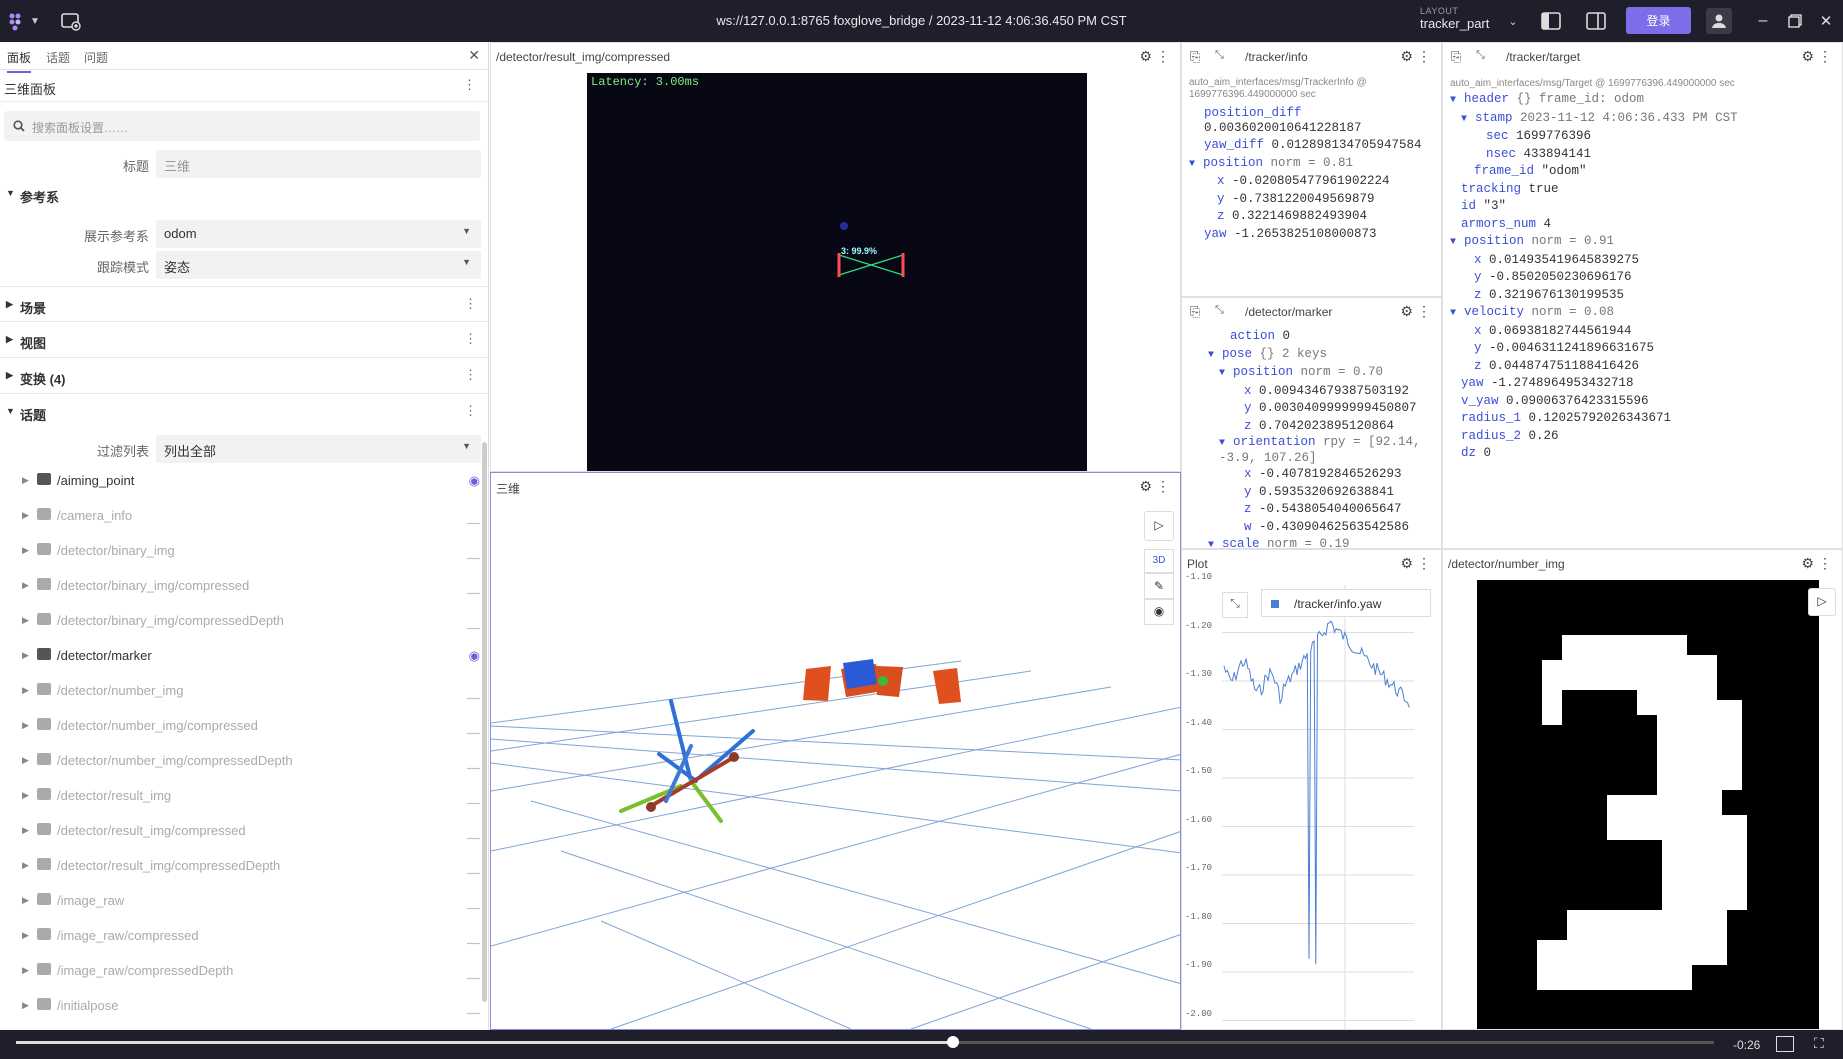  I want to click on topic-row: ▶ /detector/result_img ﹏, so click(240, 796).